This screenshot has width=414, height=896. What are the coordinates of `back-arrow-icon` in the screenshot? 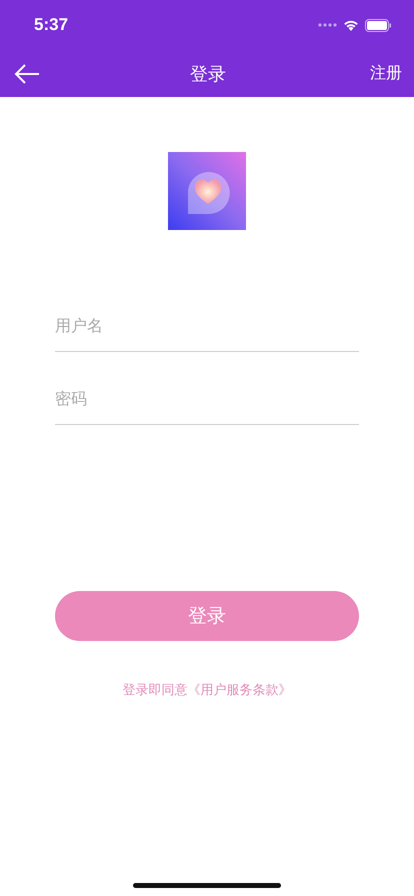 It's located at (27, 74).